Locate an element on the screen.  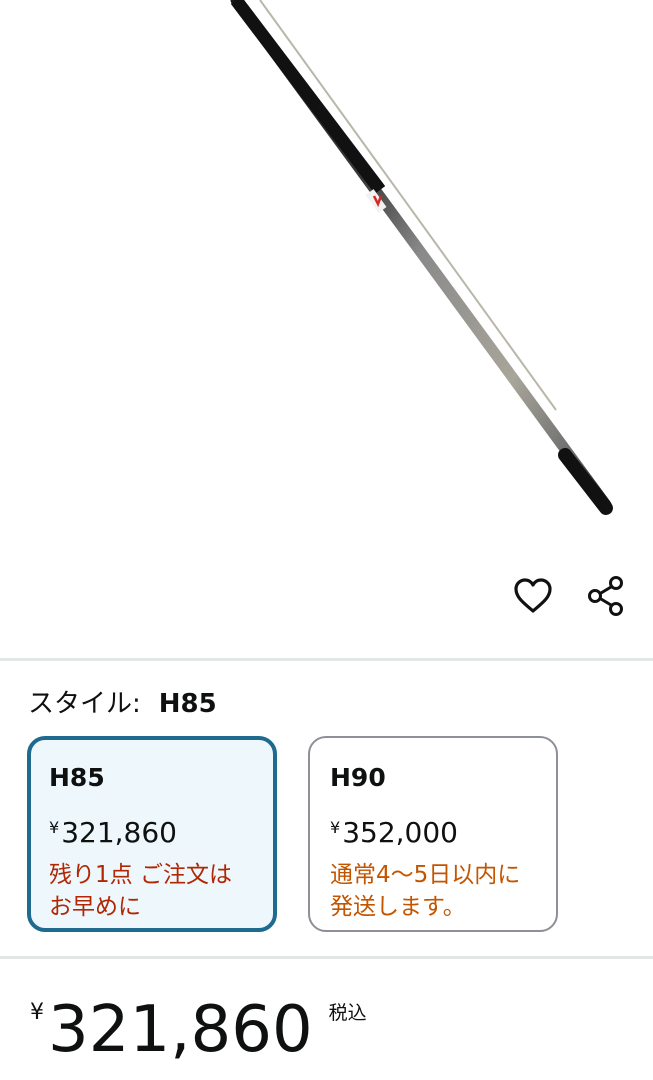
style-option-h85: H85 ¥321,860 残り1点 ご注文は お早めに is located at coordinates (152, 834).